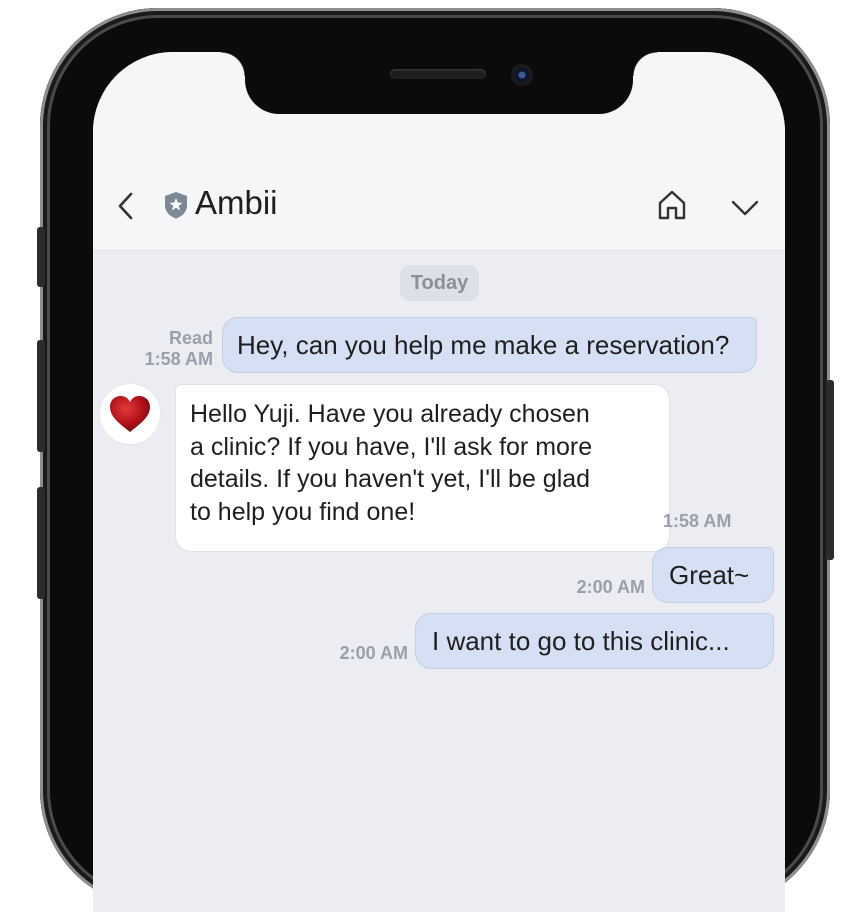  What do you see at coordinates (522, 75) in the screenshot?
I see `front-camera` at bounding box center [522, 75].